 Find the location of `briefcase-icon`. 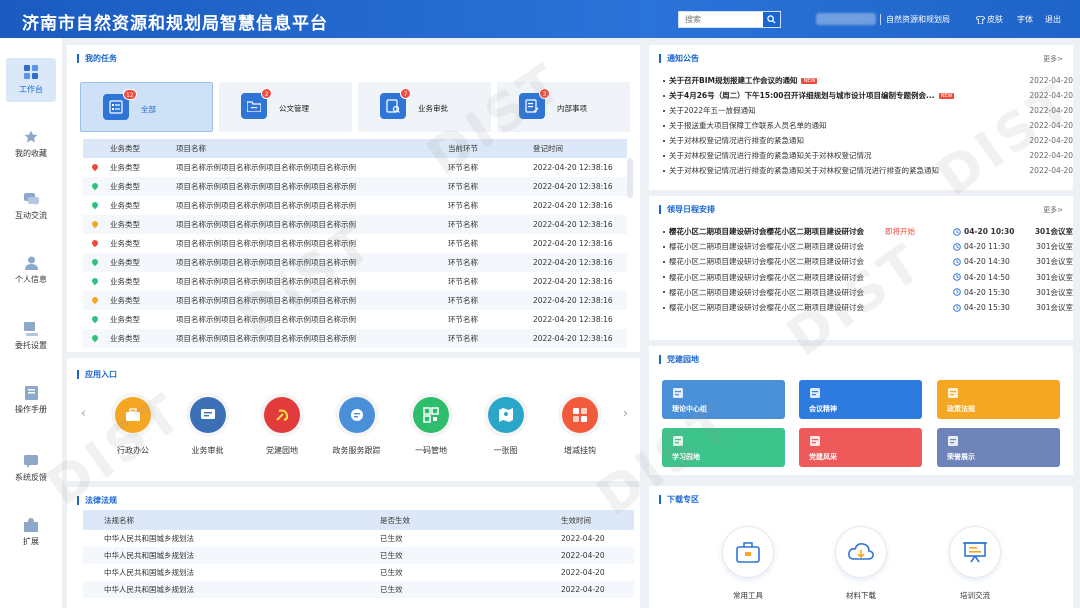

briefcase-icon is located at coordinates (133, 415).